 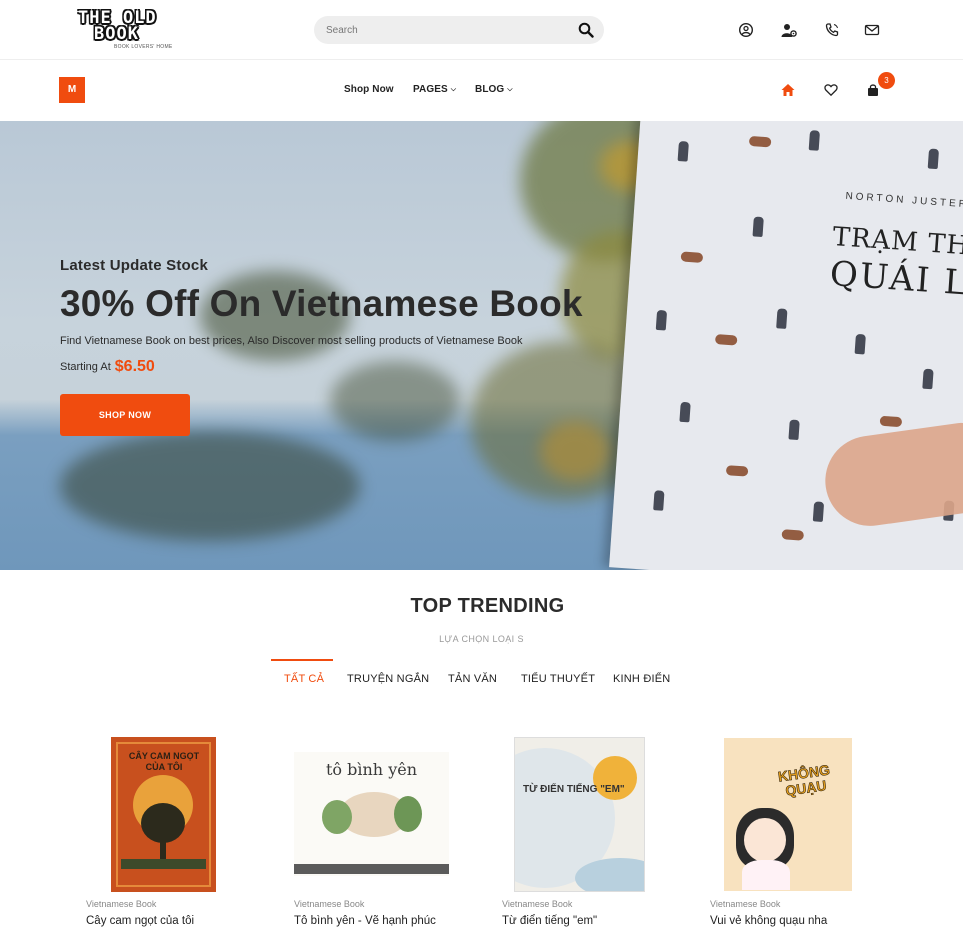 What do you see at coordinates (163, 814) in the screenshot?
I see `product-cover-image: CÂY CAM NGỌT CỦA TÔI` at bounding box center [163, 814].